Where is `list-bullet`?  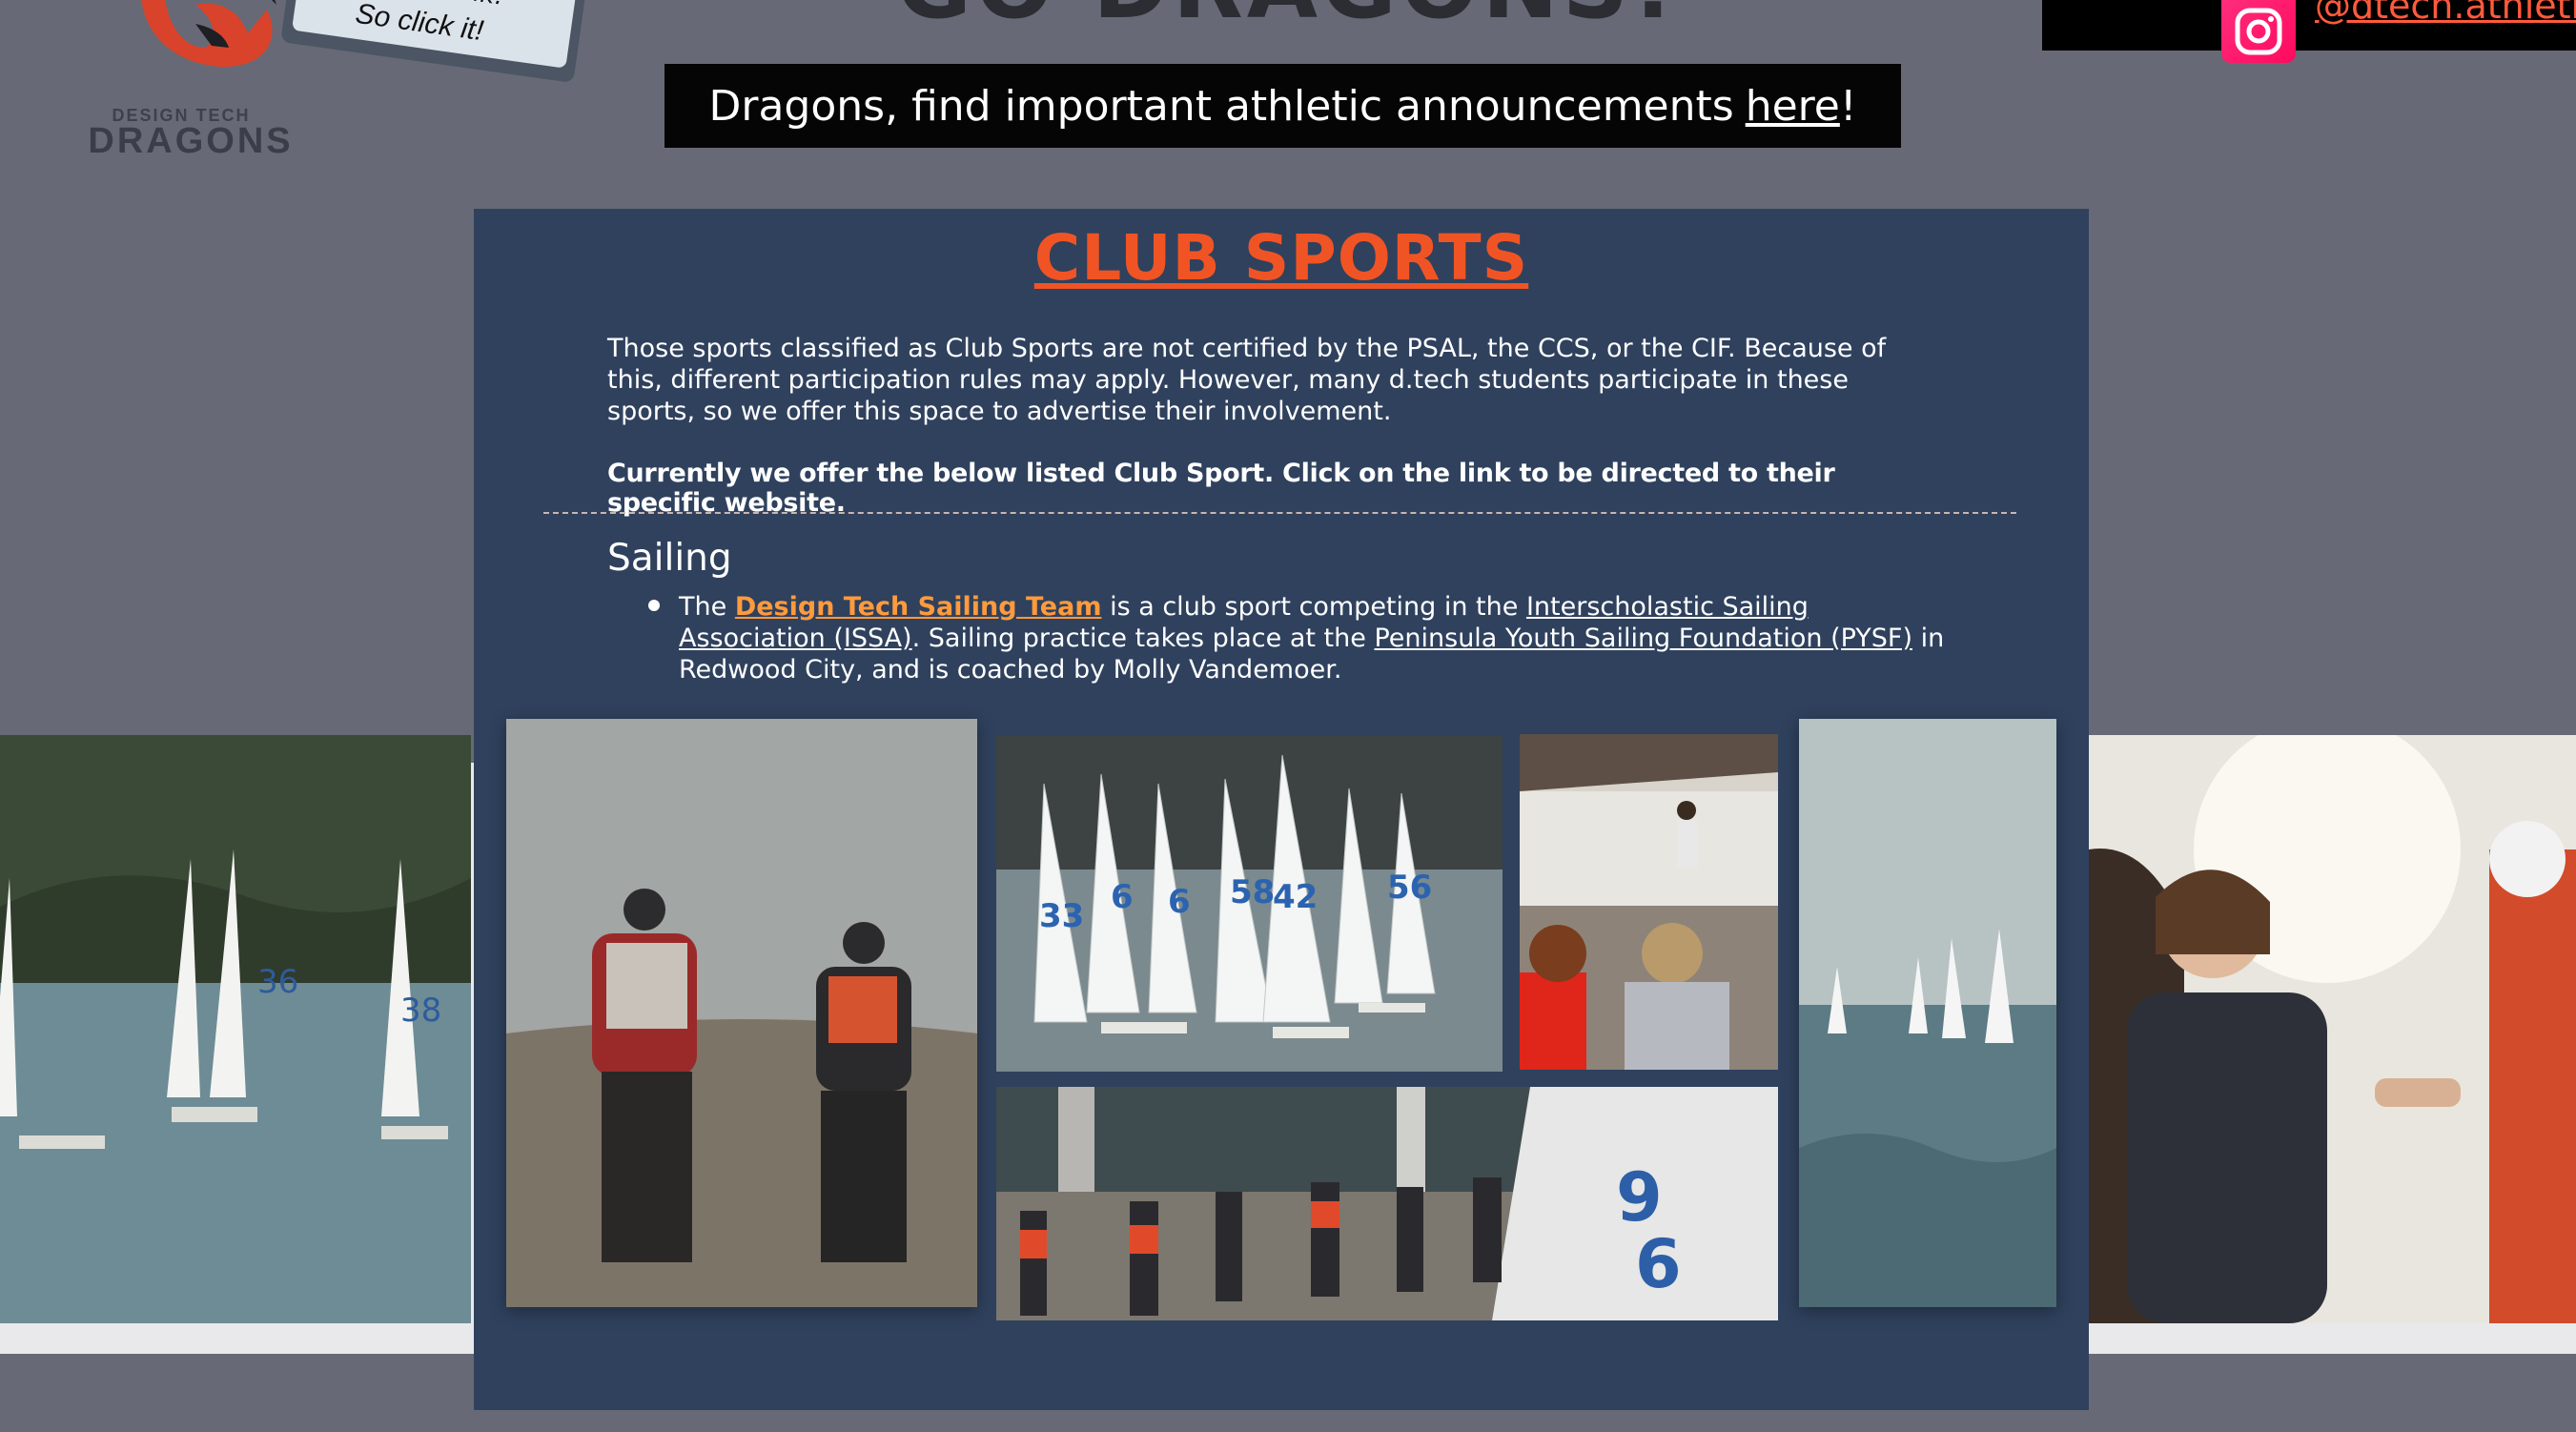 list-bullet is located at coordinates (654, 605).